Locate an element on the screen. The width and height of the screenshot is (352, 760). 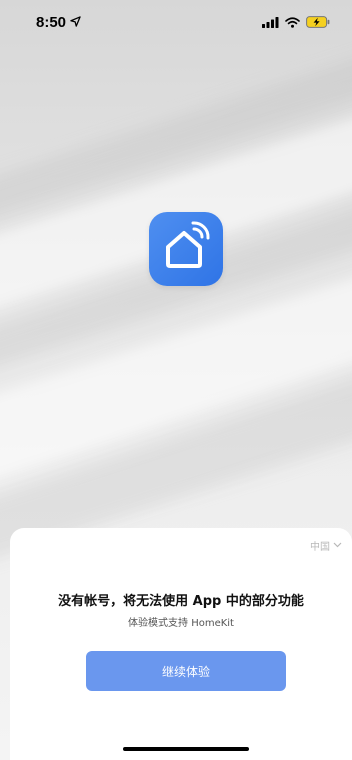
homekit-support-text: 体验模式支持 HomeKit is located at coordinates (181, 623).